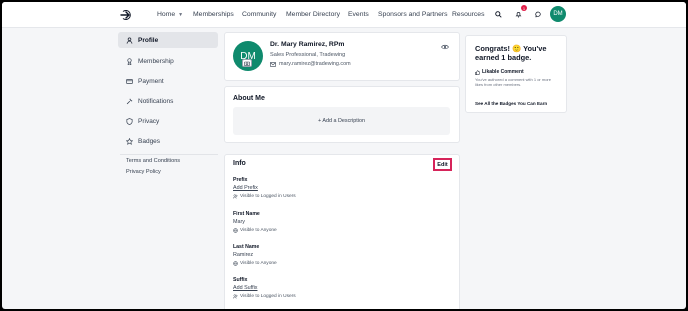 The height and width of the screenshot is (311, 688). I want to click on terms-link: Terms and Conditions, so click(153, 161).